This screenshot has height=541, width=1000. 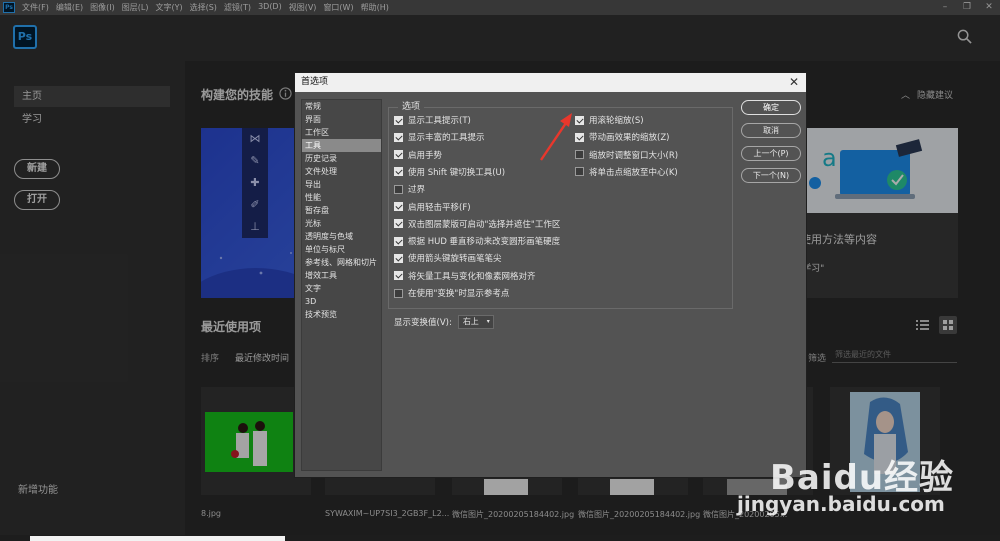 I want to click on option-label: 用滚轮缩放(S), so click(x=616, y=121).